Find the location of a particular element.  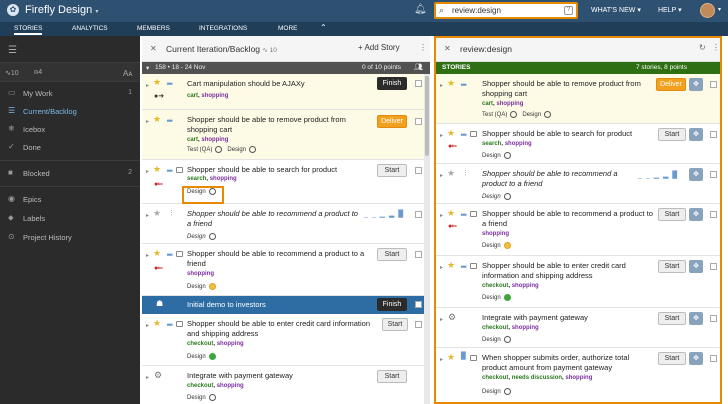

sidebar-item-labels: ⬥ Labels is located at coordinates (70, 219).